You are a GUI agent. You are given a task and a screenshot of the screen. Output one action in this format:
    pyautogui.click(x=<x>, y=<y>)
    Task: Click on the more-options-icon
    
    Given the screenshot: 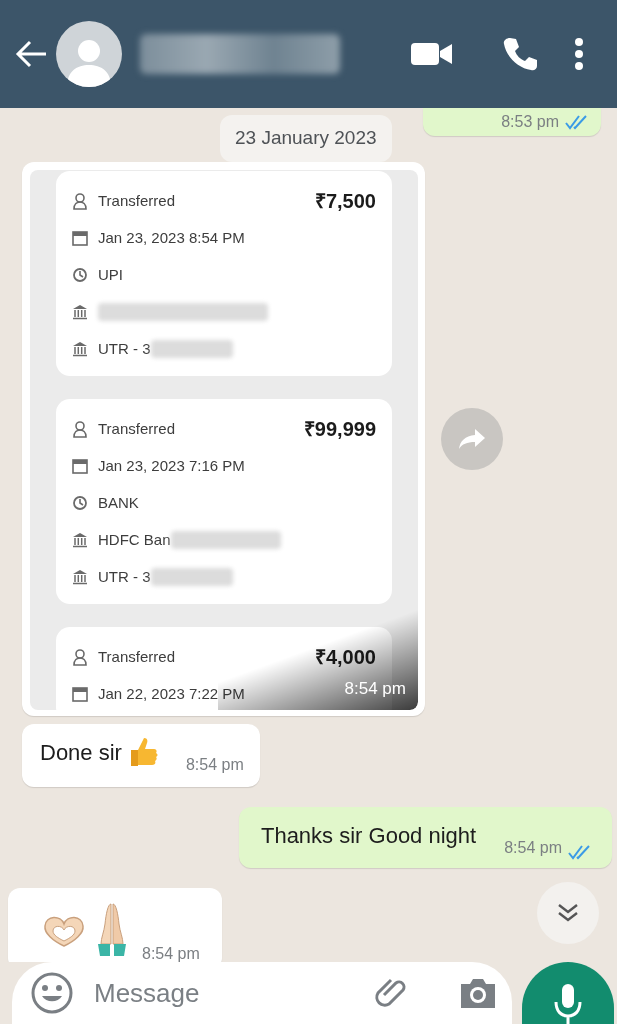 What is the action you would take?
    pyautogui.click(x=579, y=54)
    